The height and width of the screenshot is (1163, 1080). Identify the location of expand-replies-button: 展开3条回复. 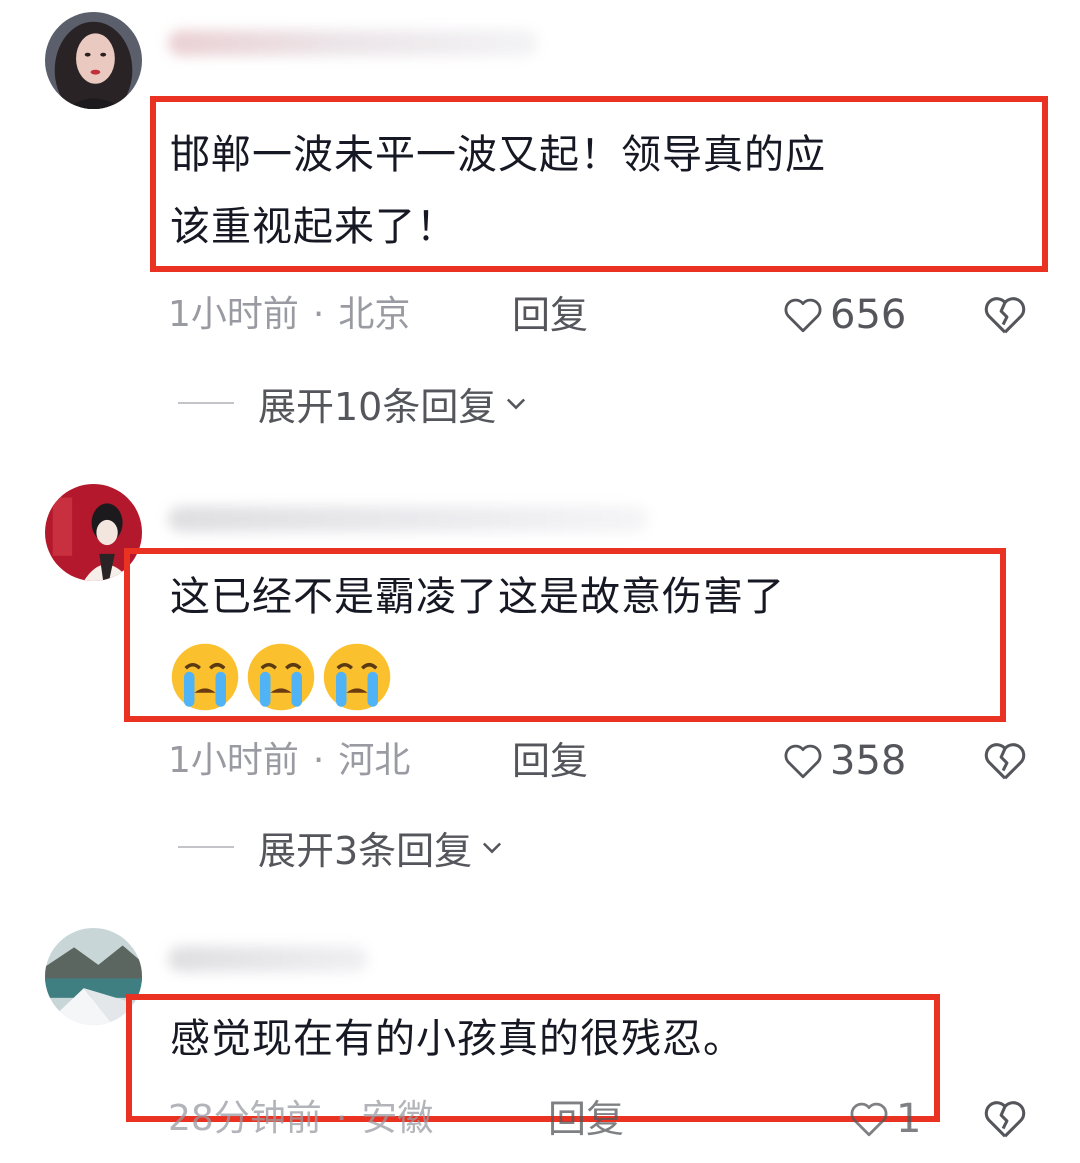
(342, 847).